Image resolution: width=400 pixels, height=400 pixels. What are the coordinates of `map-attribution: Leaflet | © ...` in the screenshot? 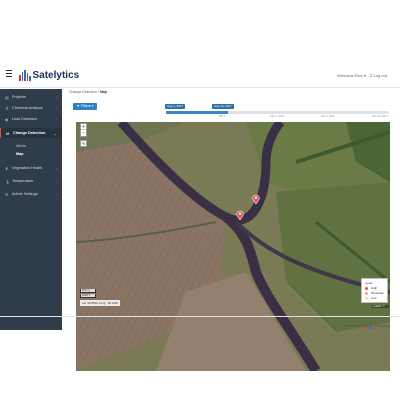 It's located at (380, 306).